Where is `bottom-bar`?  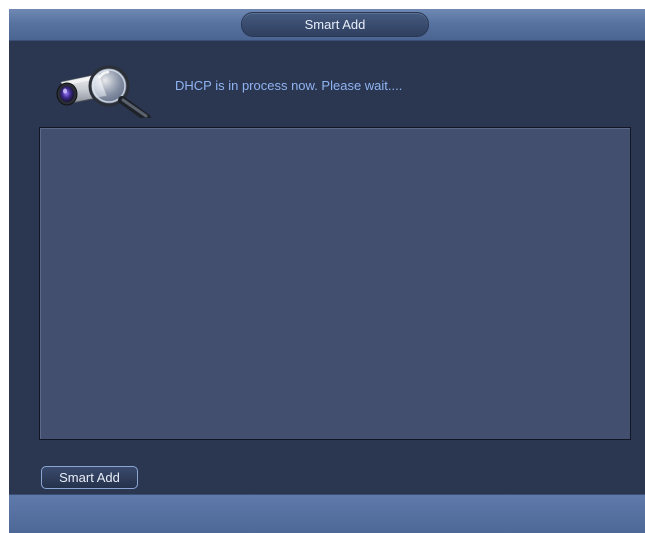 bottom-bar is located at coordinates (327, 513).